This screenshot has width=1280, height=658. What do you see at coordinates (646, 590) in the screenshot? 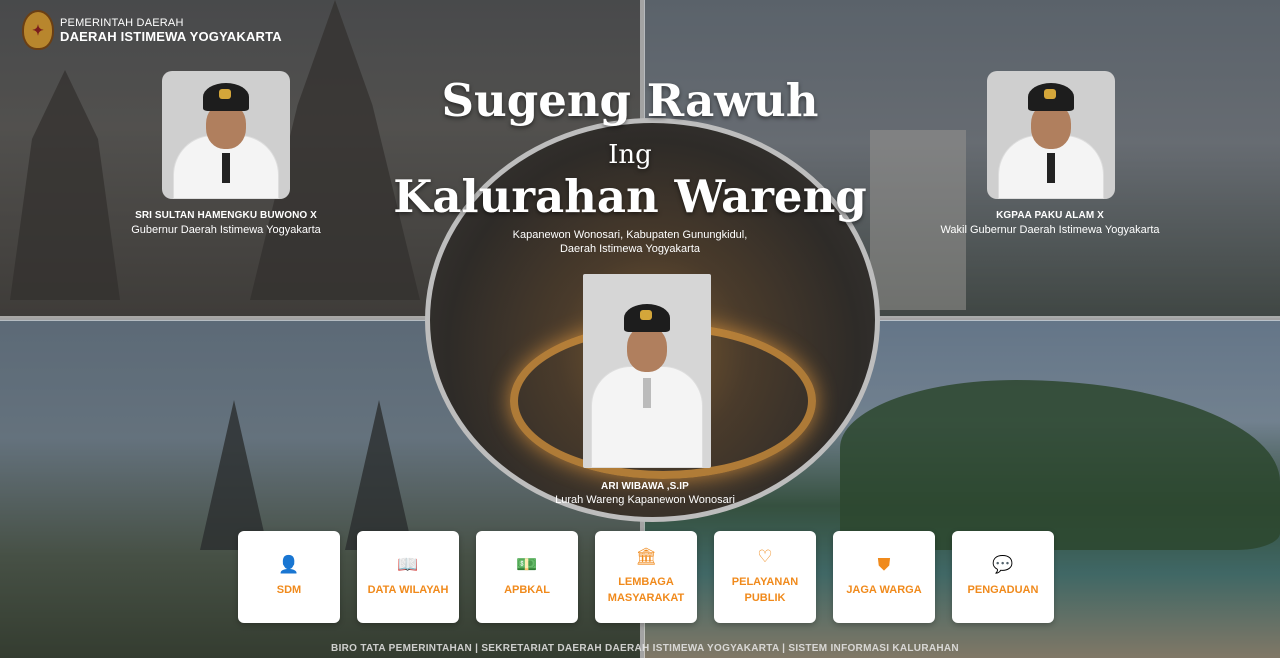
I see `menu-card-label: LEMBAGA MASYARAKAT` at bounding box center [646, 590].